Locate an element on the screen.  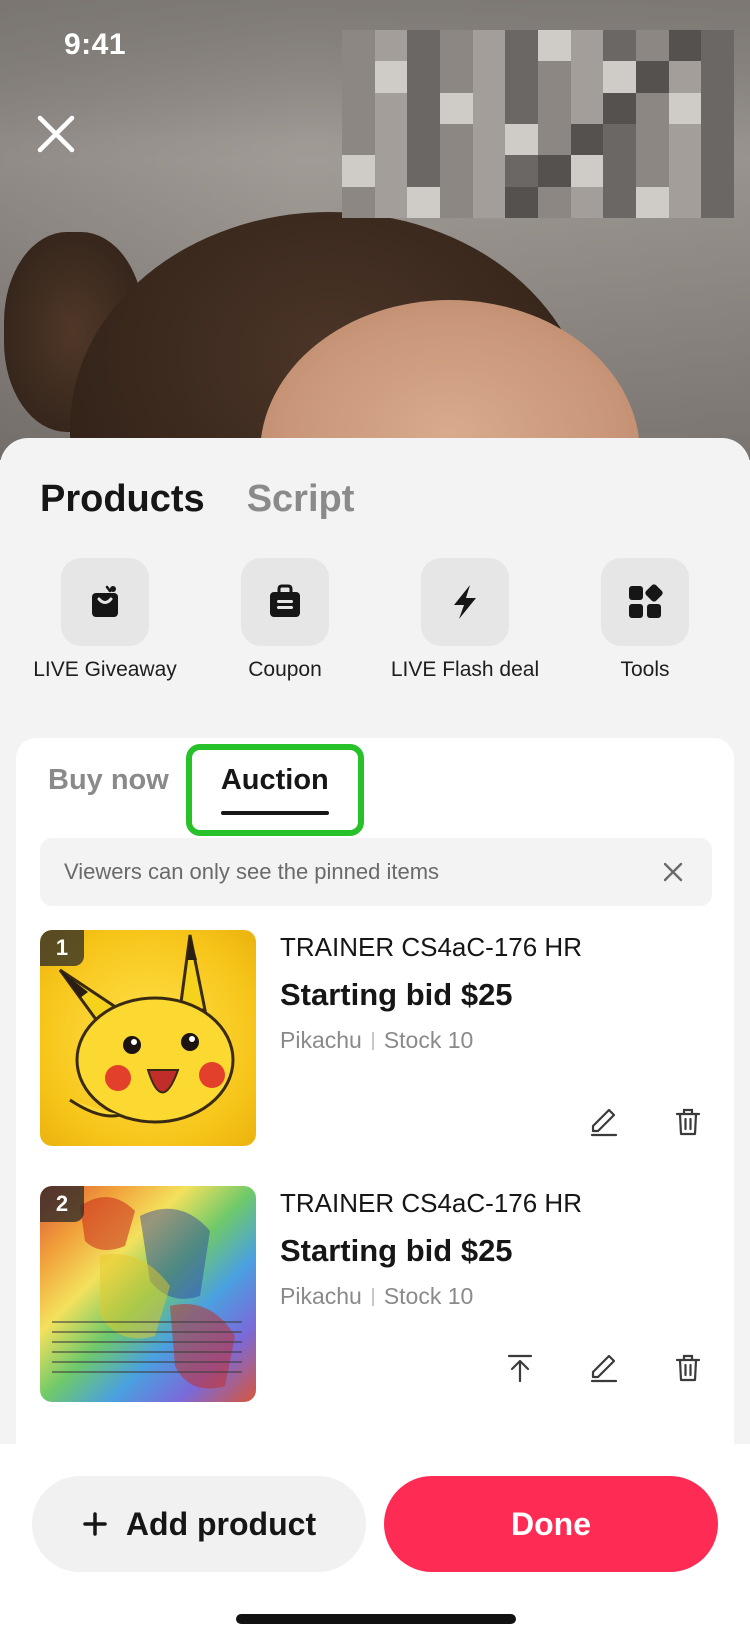
plus-icon is located at coordinates (95, 1524).